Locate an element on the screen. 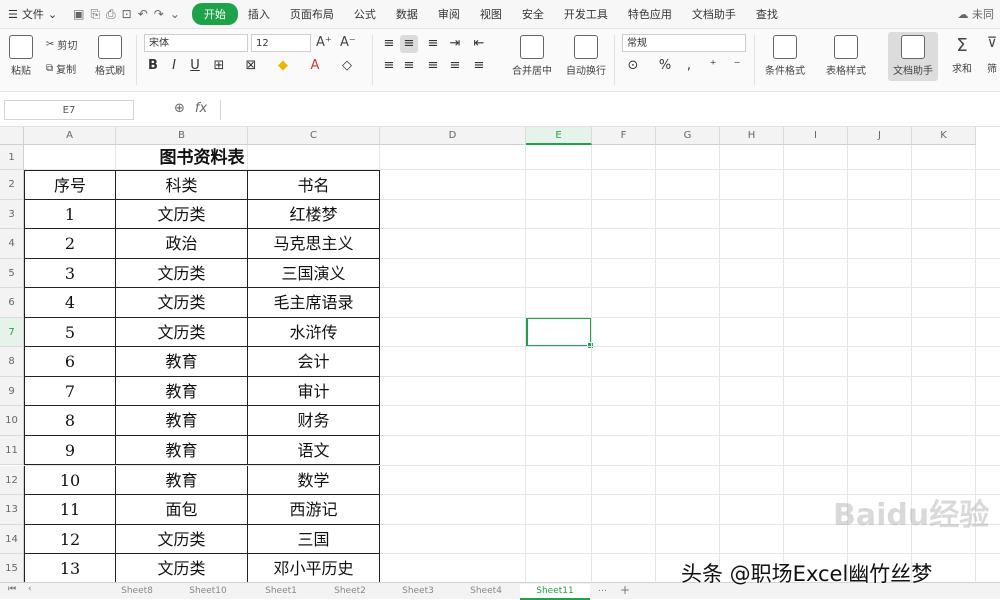 This screenshot has width=1000, height=600. font-color-icon: A is located at coordinates (315, 66).